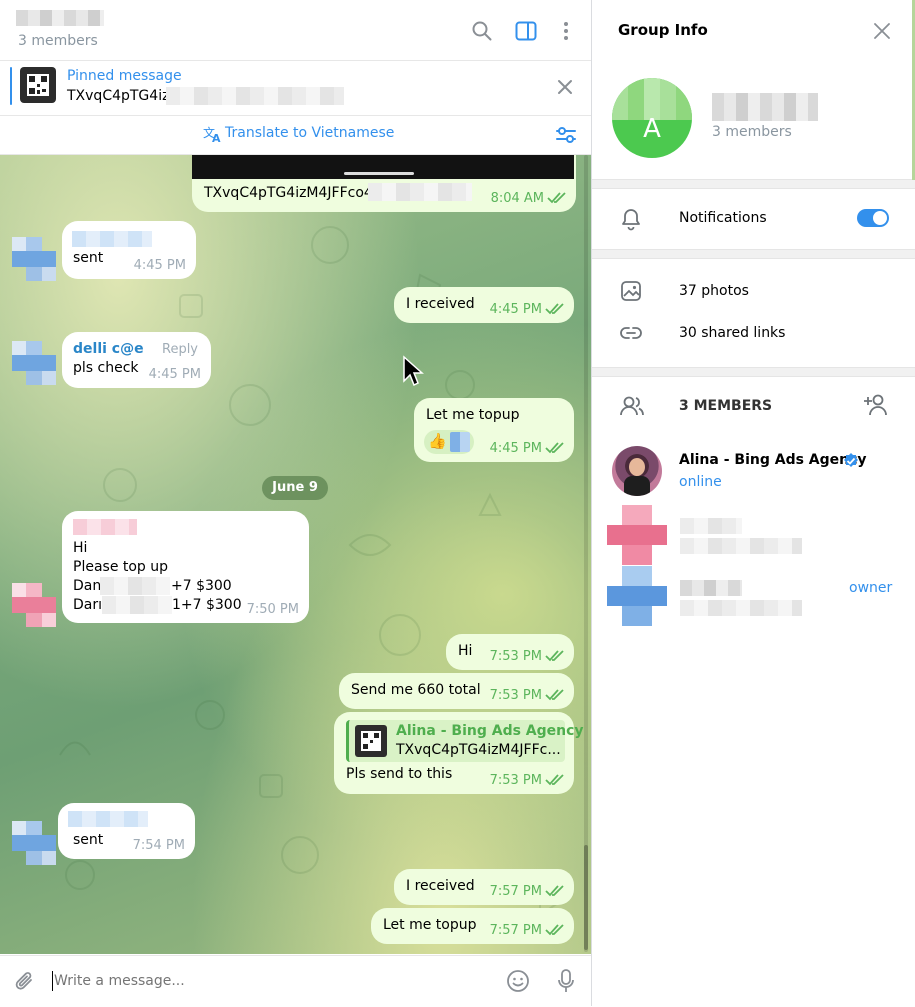 The image size is (915, 1007). Describe the element at coordinates (518, 981) in the screenshot. I see `emoji-icon` at that location.